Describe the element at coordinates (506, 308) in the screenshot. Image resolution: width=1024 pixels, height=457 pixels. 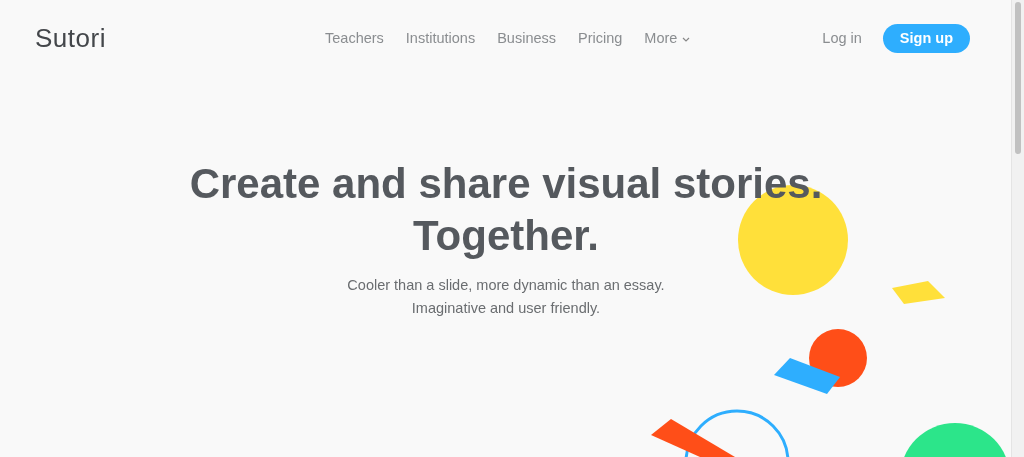
I see `hero-subtitle: Imaginative and user friendly.` at that location.